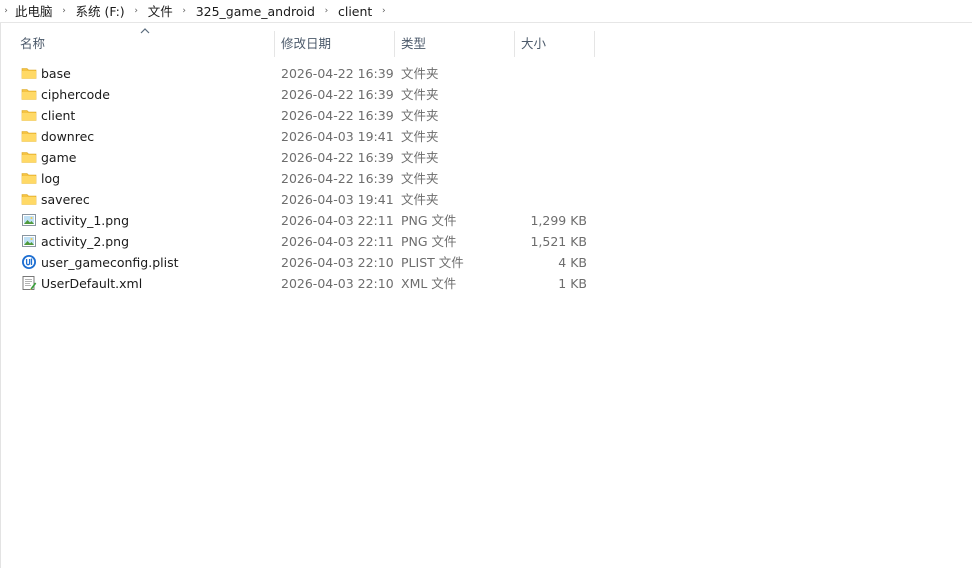 This screenshot has width=972, height=568. I want to click on breadcrumb-item-files: 文件, so click(160, 11).